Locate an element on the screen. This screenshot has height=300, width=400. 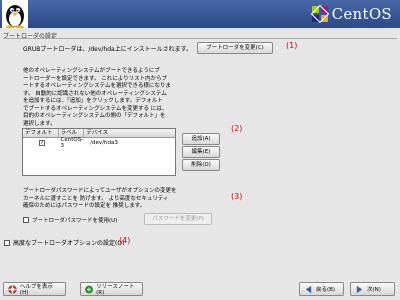
back-arrow-icon is located at coordinates (308, 289).